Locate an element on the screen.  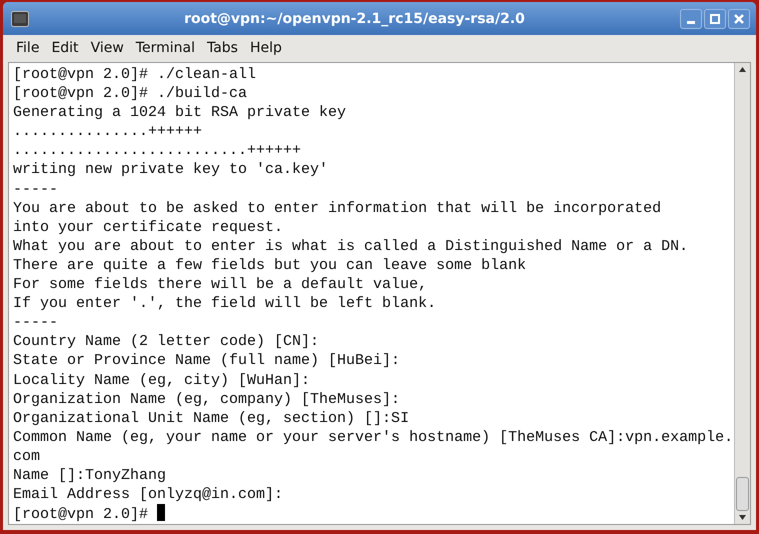
terminal-line: Name []:TonyZhang is located at coordinates (90, 476).